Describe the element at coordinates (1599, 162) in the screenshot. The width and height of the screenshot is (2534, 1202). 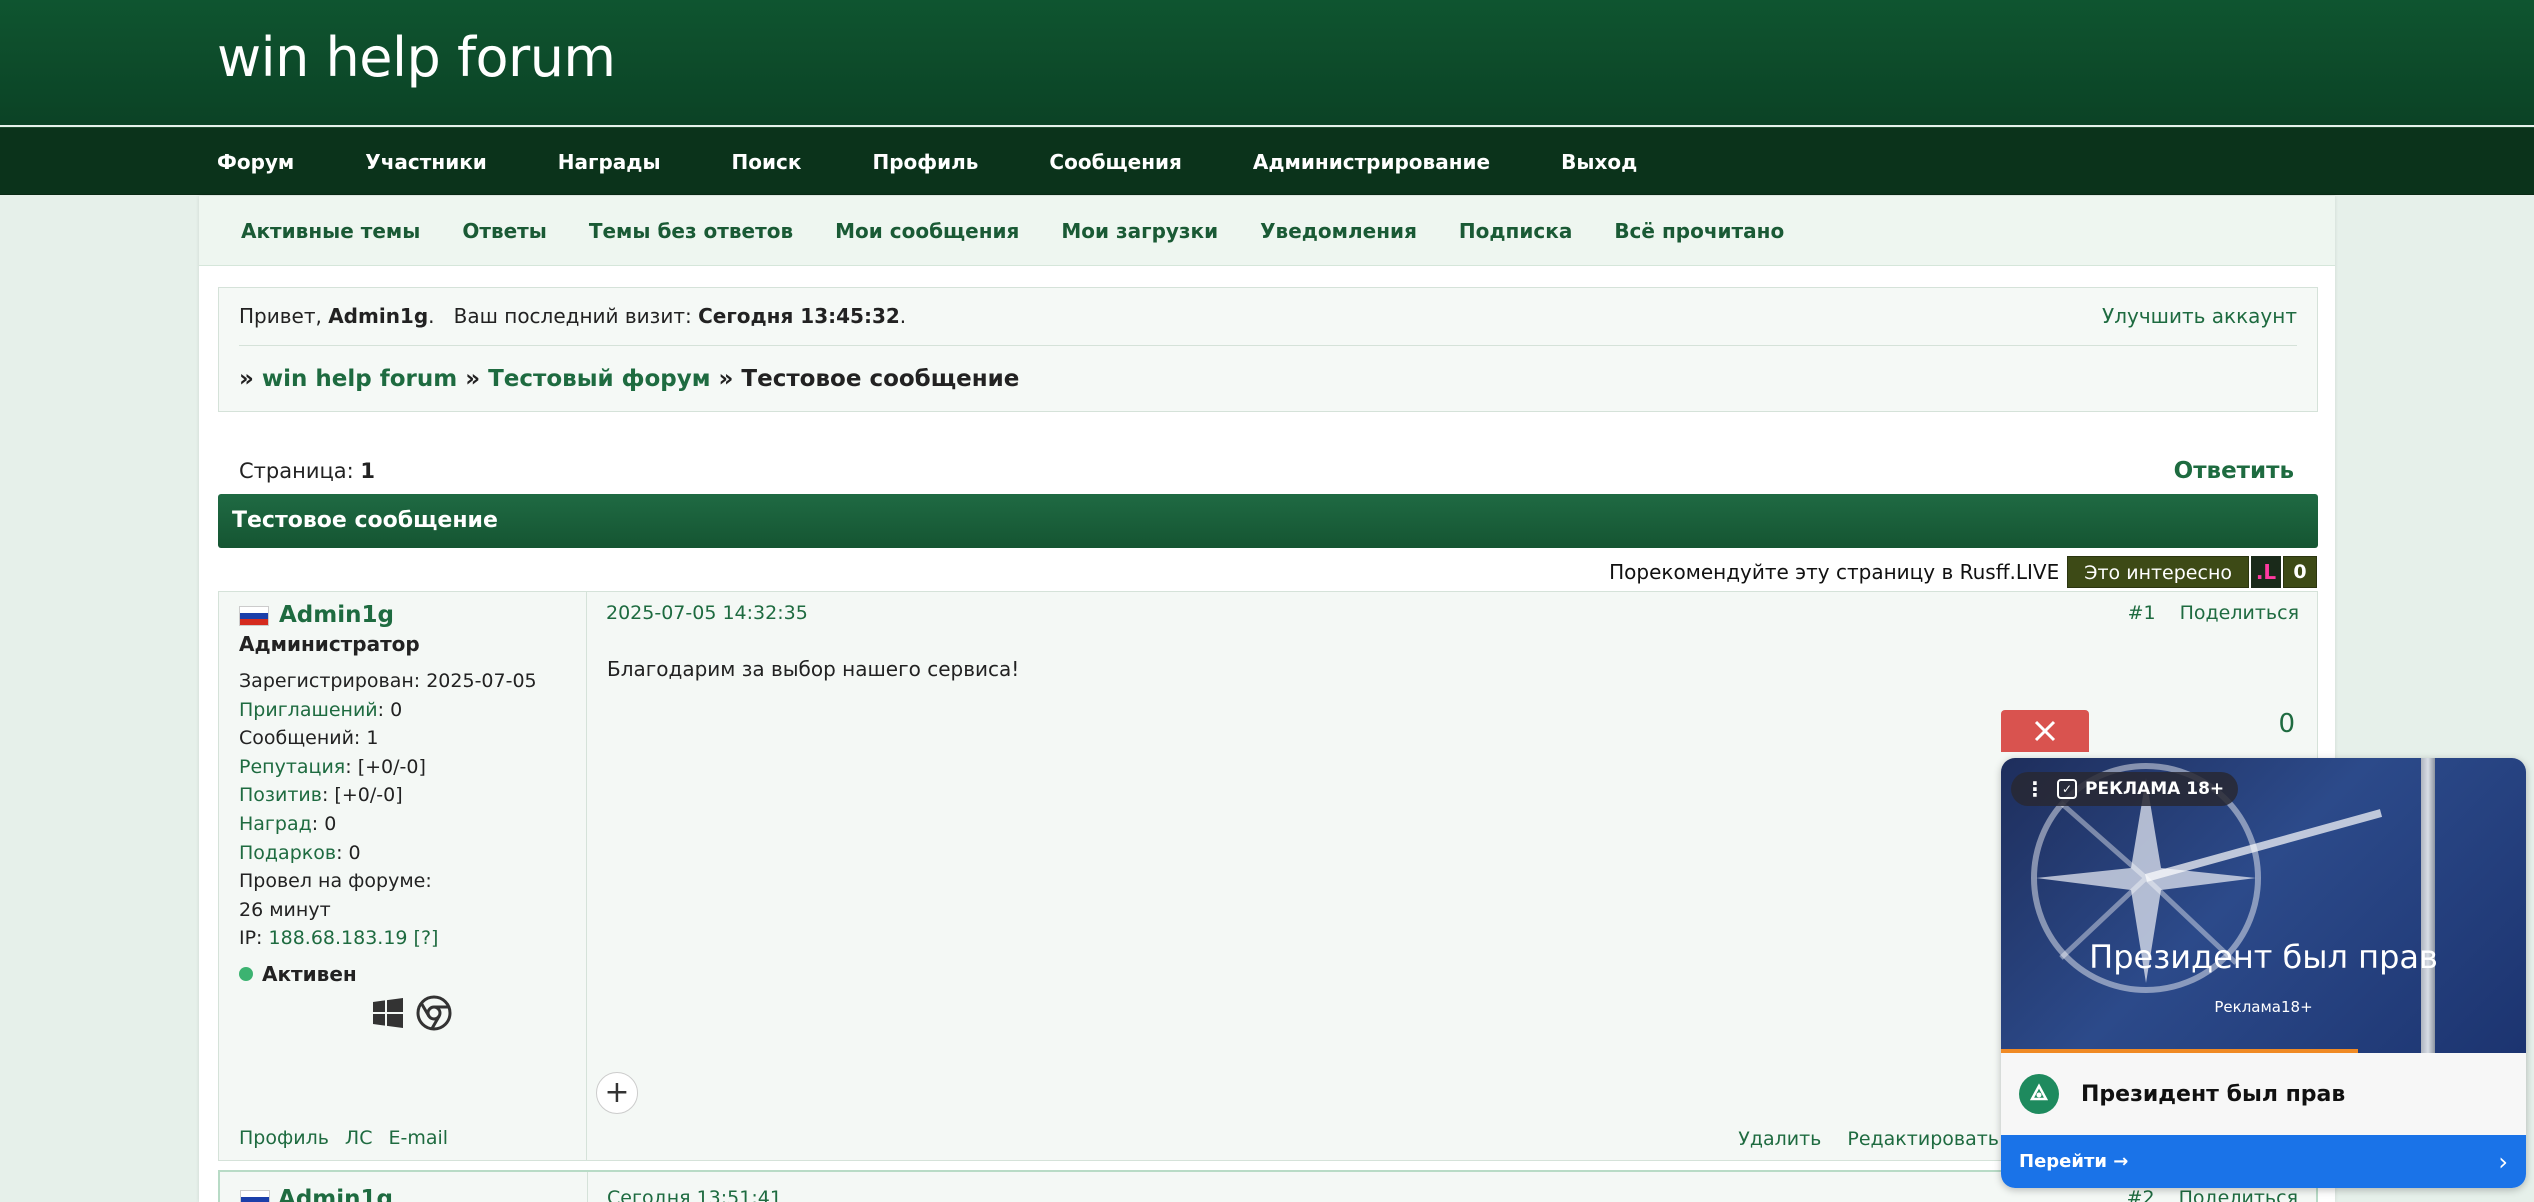
I see `nav-logout: Выход` at that location.